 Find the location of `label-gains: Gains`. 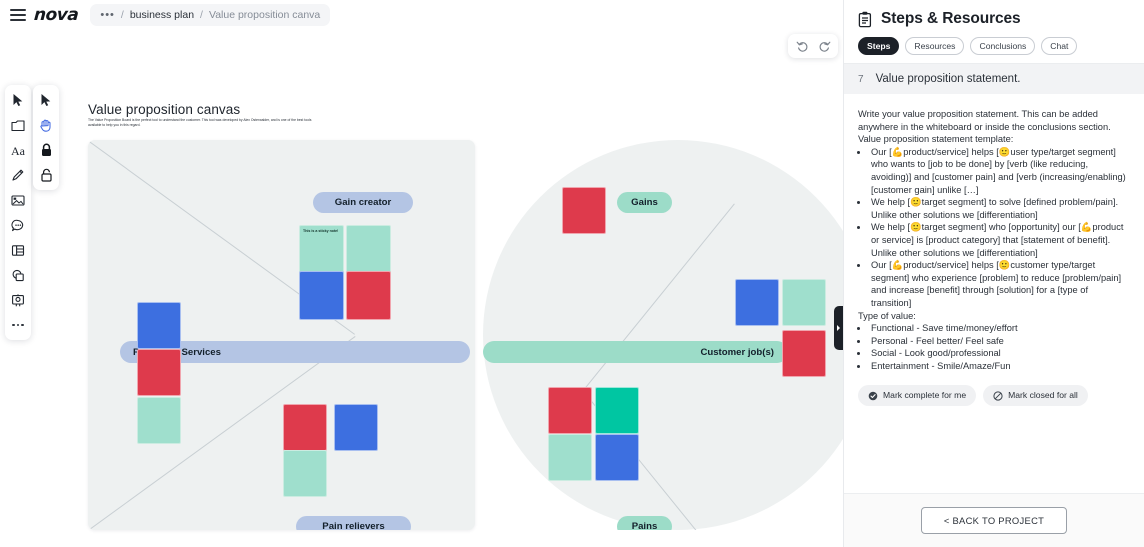

label-gains: Gains is located at coordinates (644, 202).